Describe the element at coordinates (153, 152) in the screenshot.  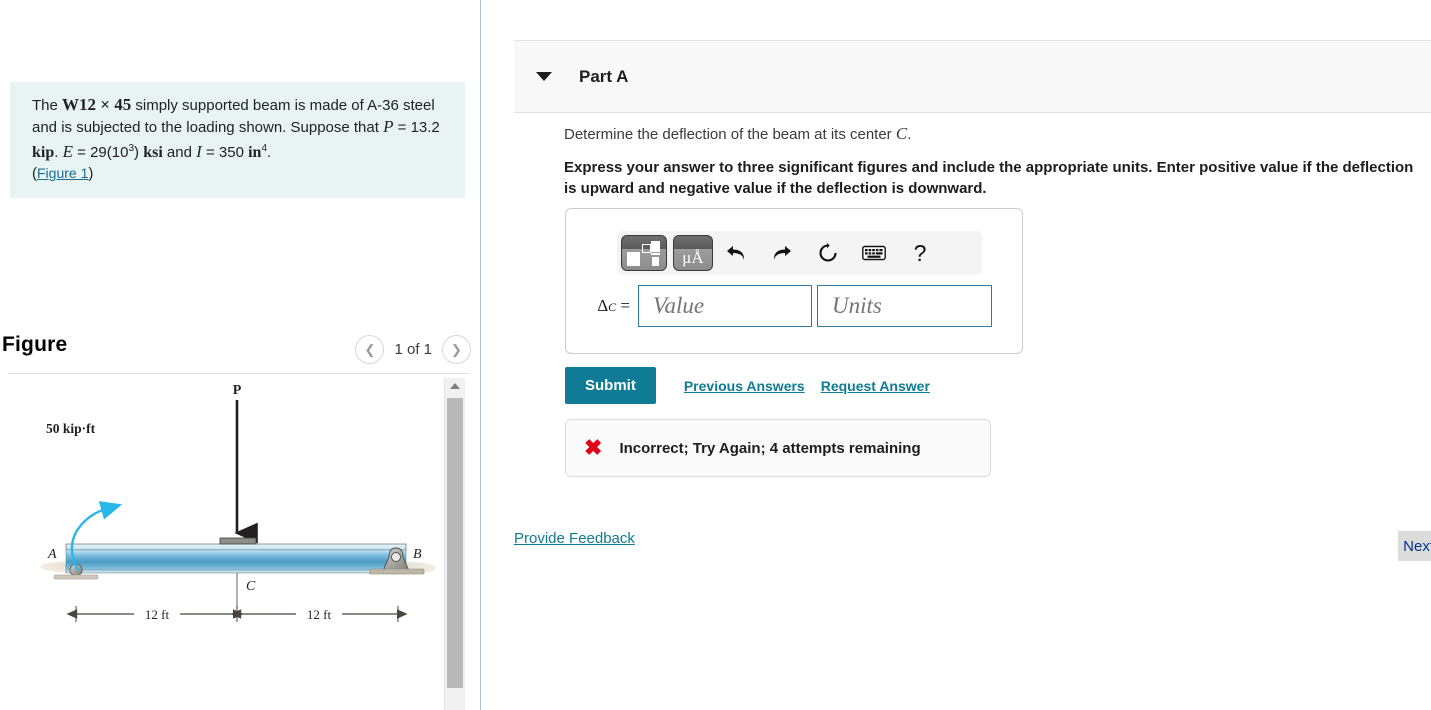
I see `e-unit: ksi` at that location.